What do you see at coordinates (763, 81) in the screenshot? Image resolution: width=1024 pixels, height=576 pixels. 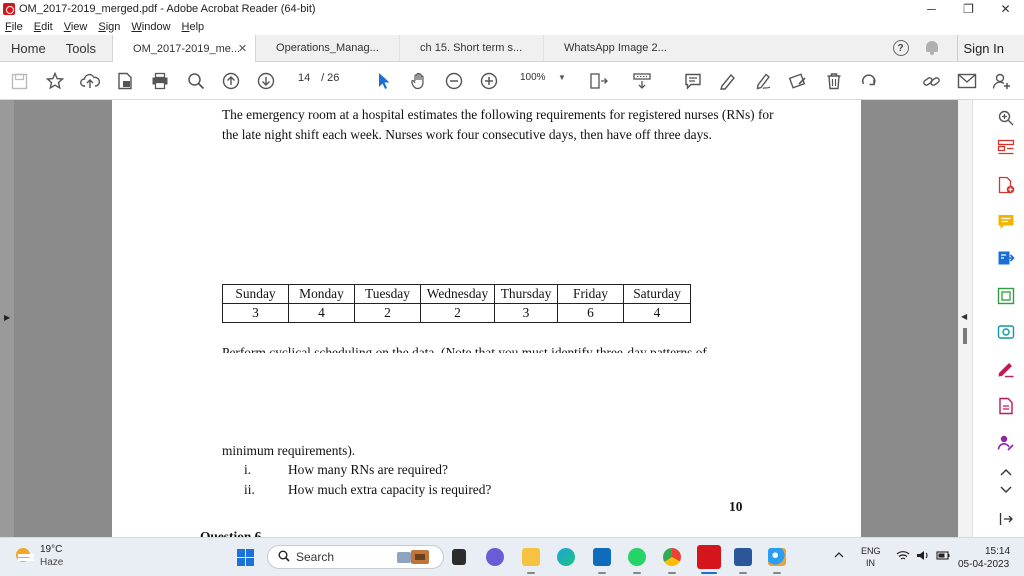 I see `draw-freehand-icon` at bounding box center [763, 81].